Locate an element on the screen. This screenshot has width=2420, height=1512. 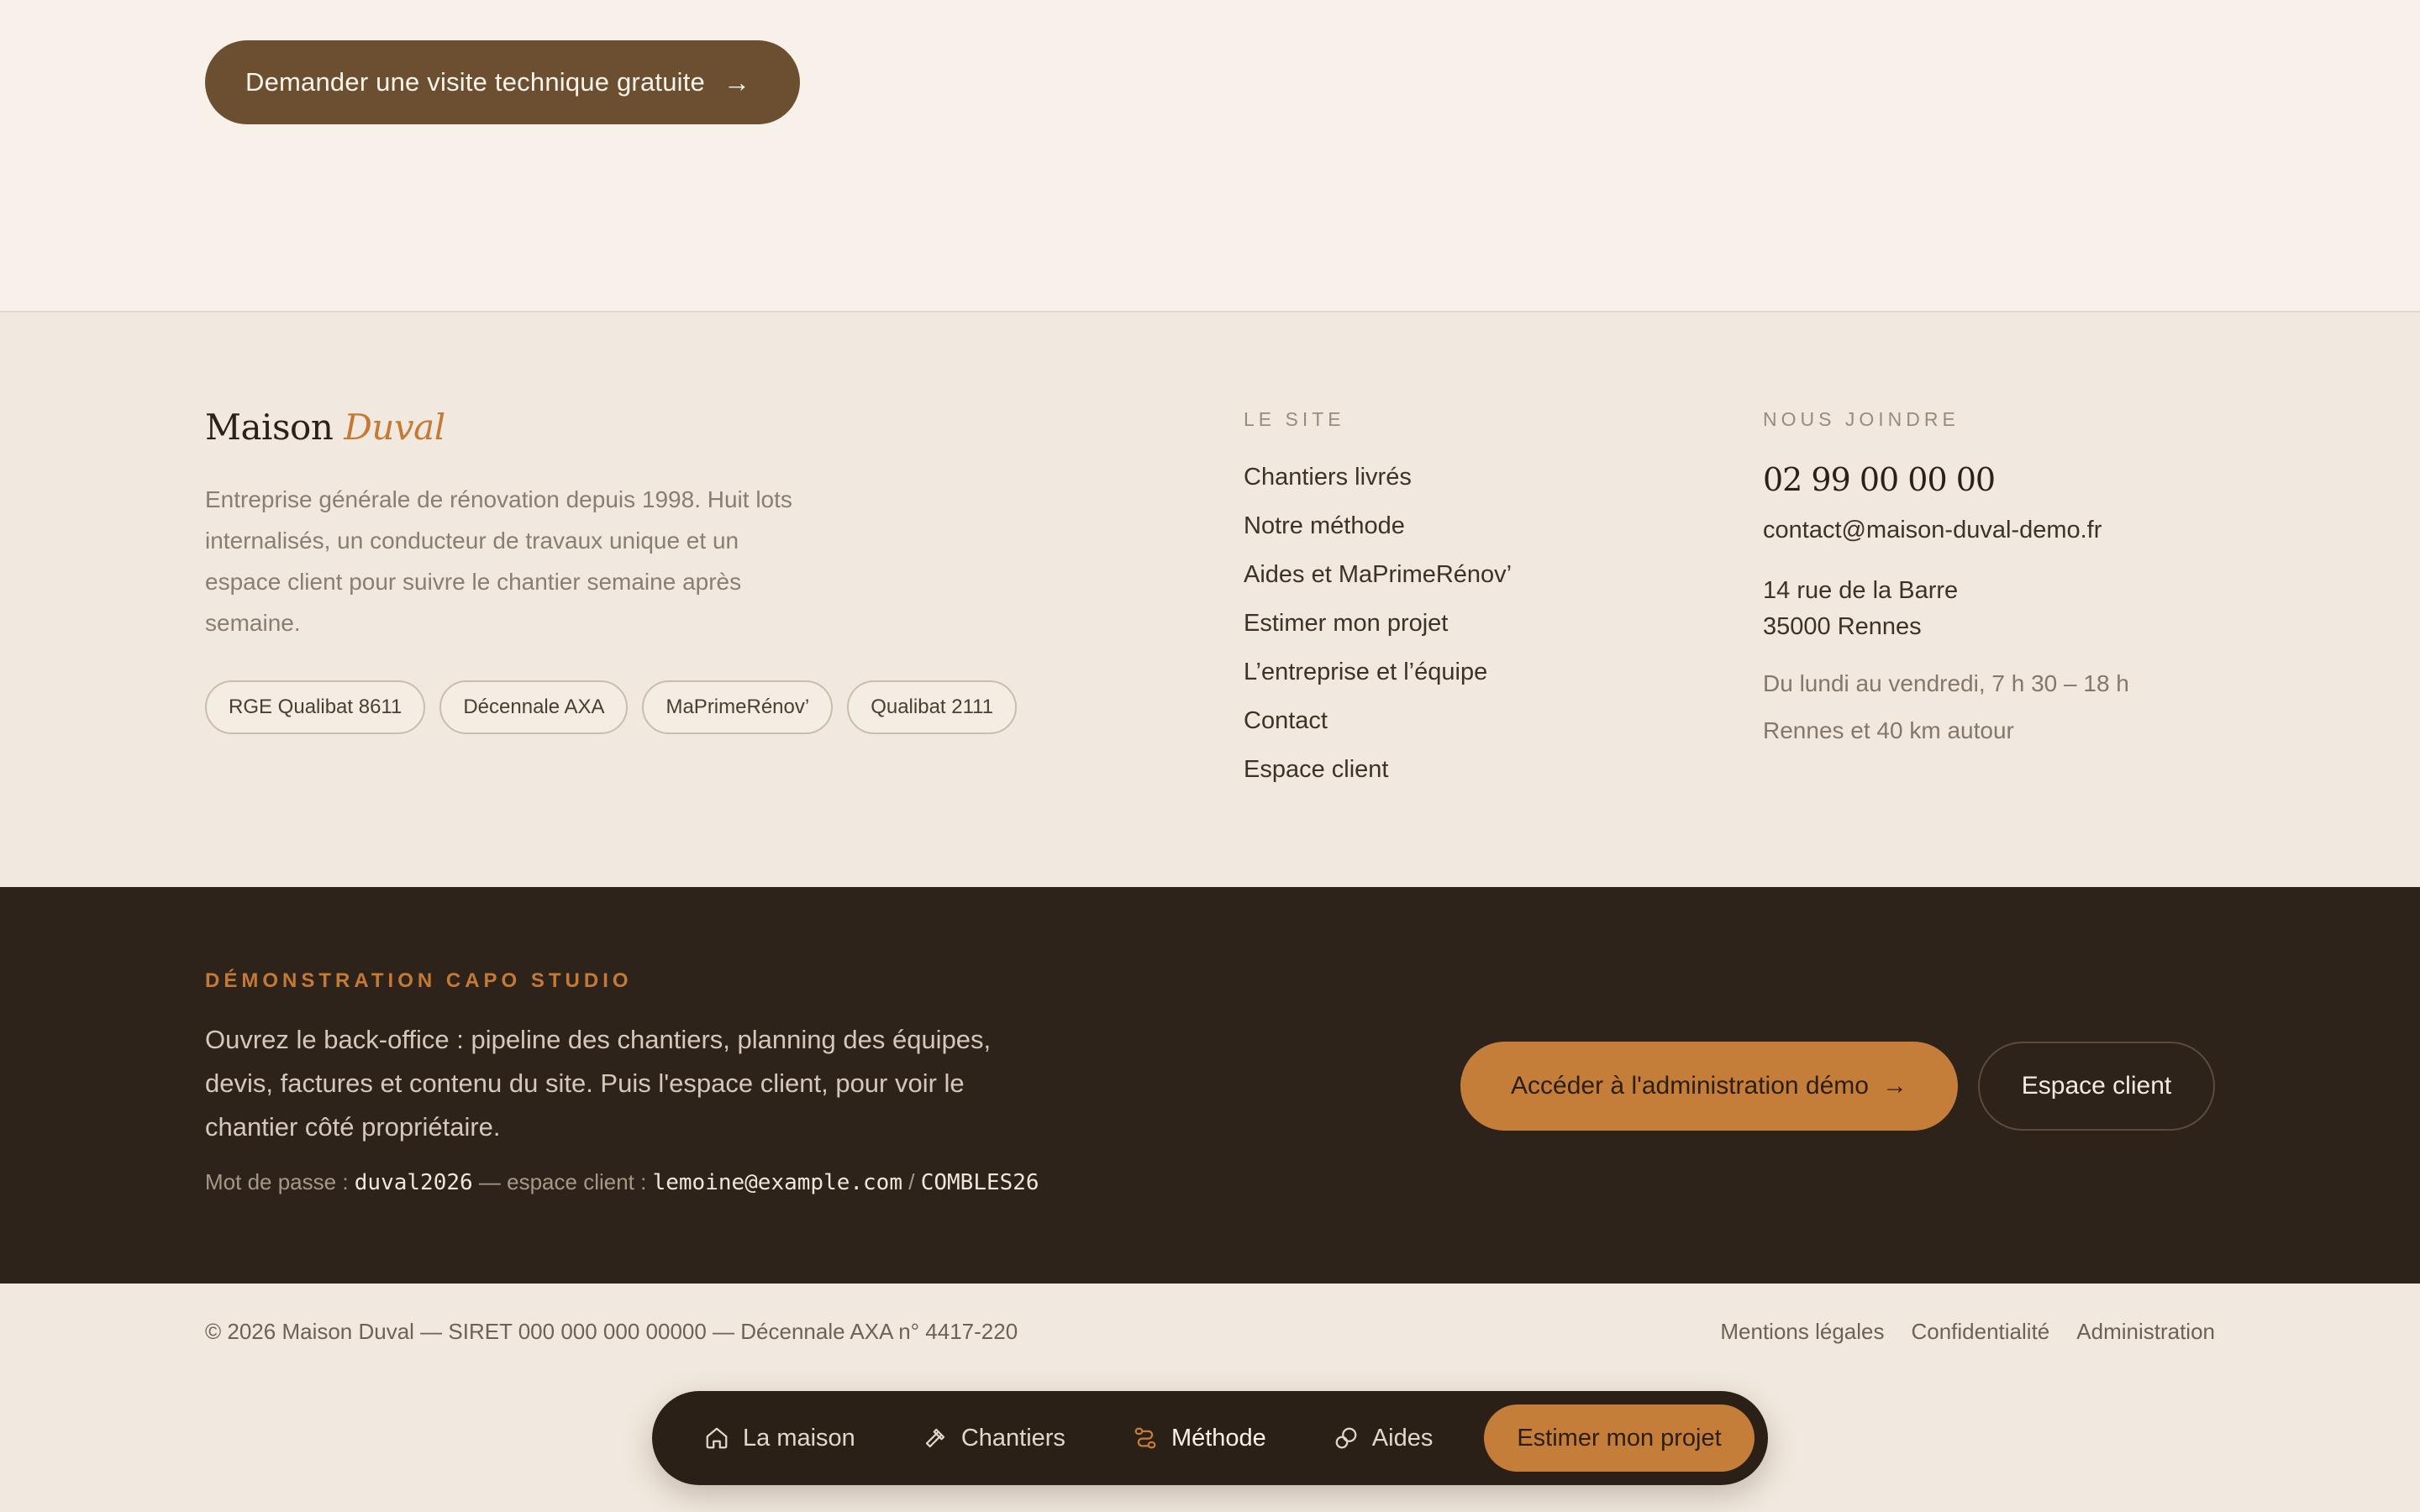
admin-demo-label: Accéder à l'administration démo is located at coordinates (1690, 1086).